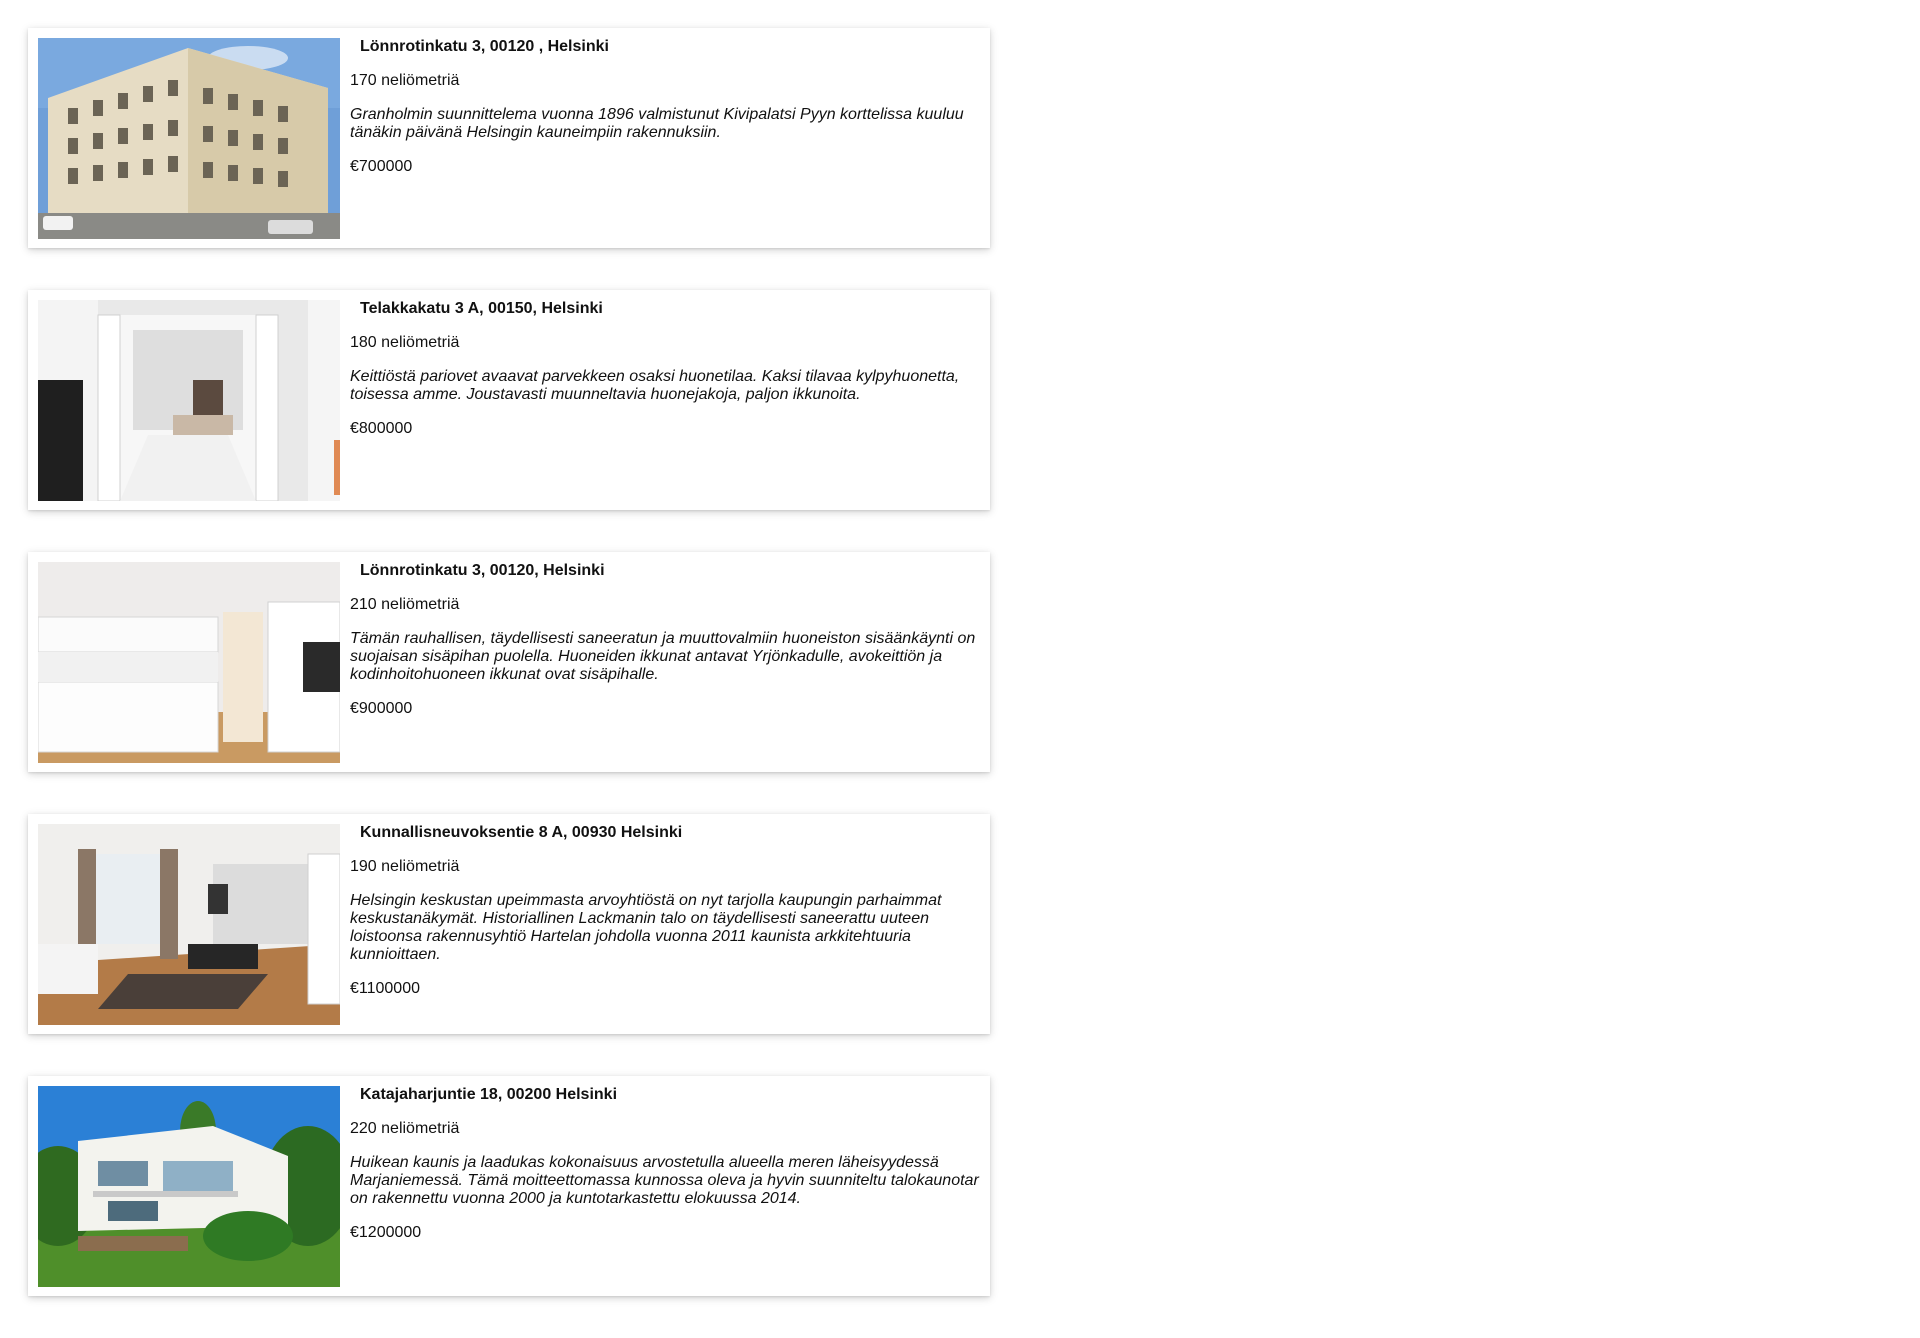 The image size is (1920, 1338). What do you see at coordinates (189, 138) in the screenshot?
I see `building-exterior-photo` at bounding box center [189, 138].